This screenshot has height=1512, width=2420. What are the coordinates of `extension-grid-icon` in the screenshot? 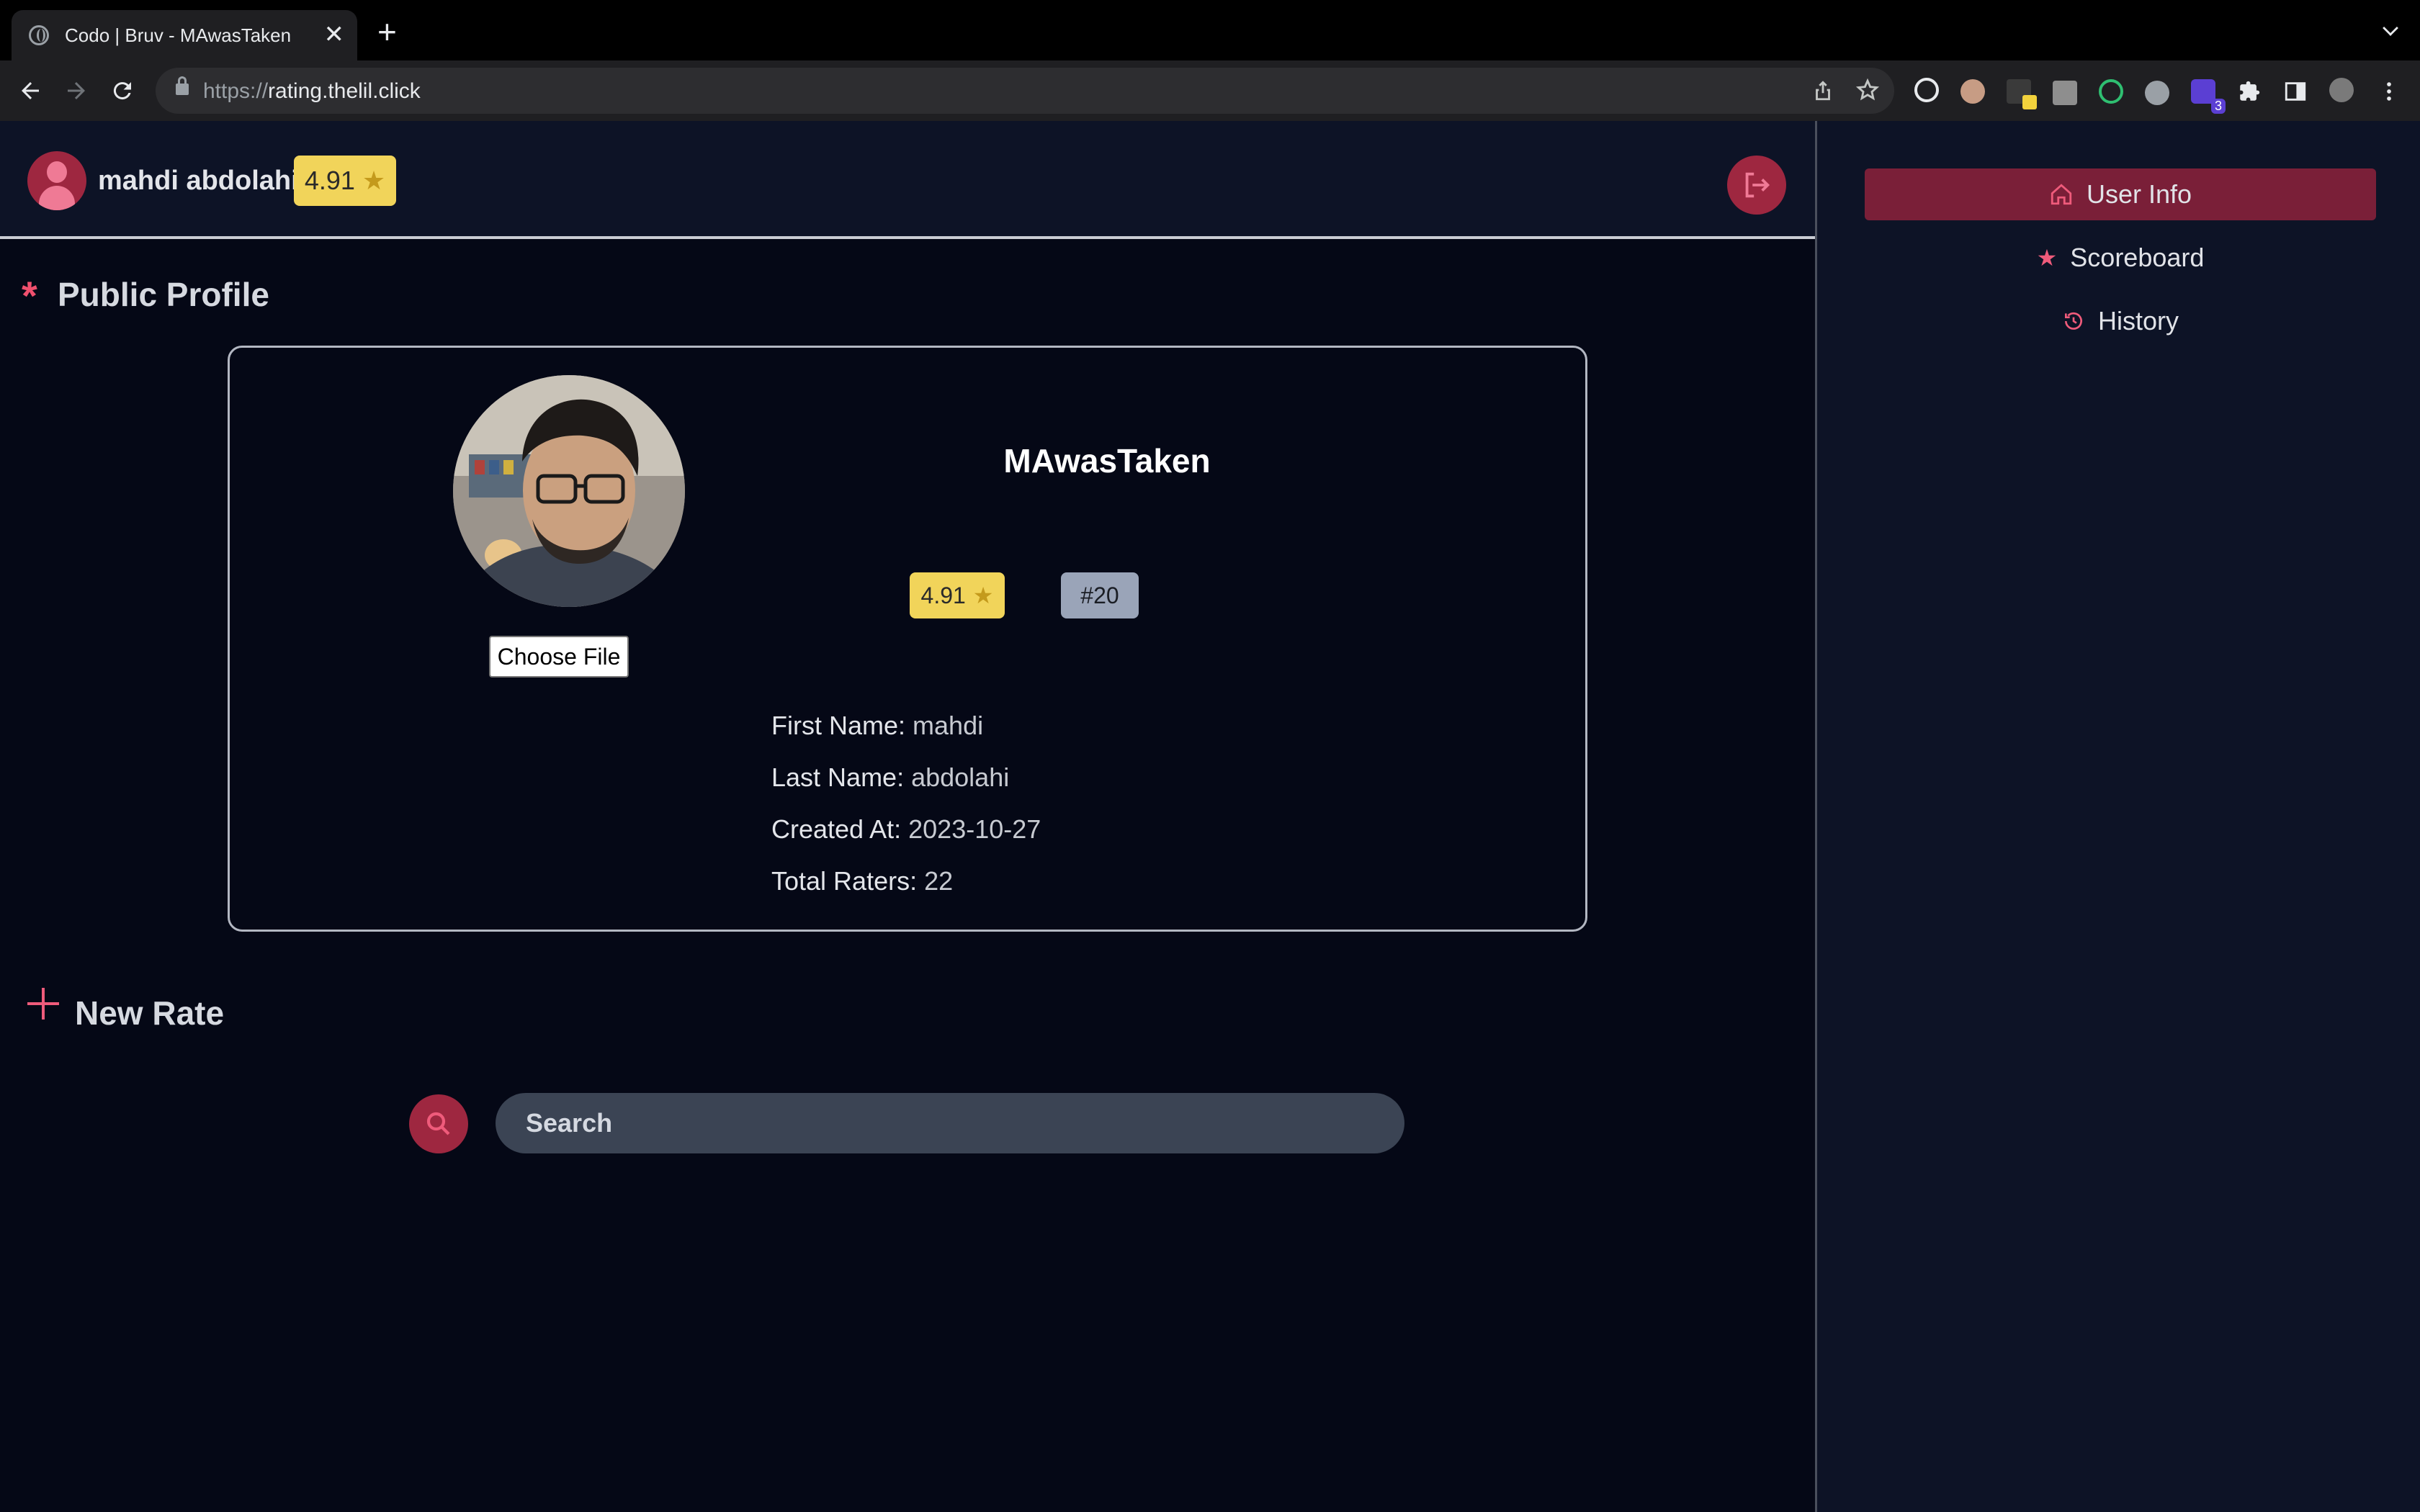 It's located at (2065, 93).